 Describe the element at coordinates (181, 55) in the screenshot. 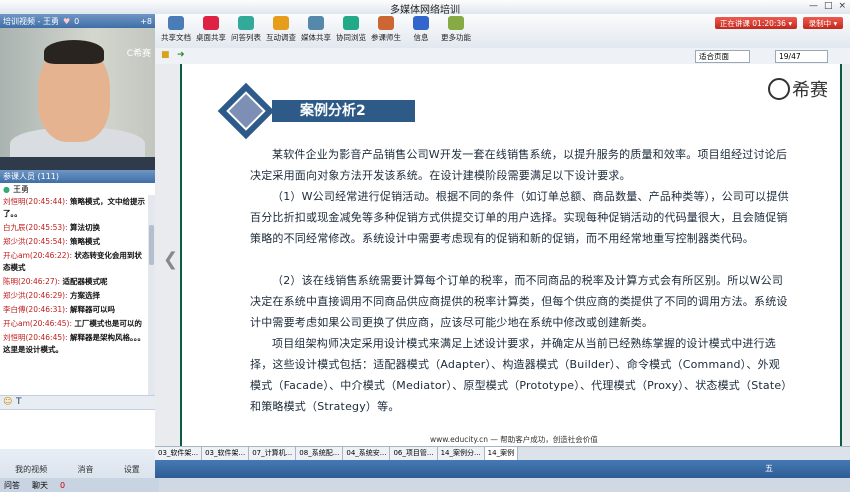

I see `arrow-icon: ➜` at that location.